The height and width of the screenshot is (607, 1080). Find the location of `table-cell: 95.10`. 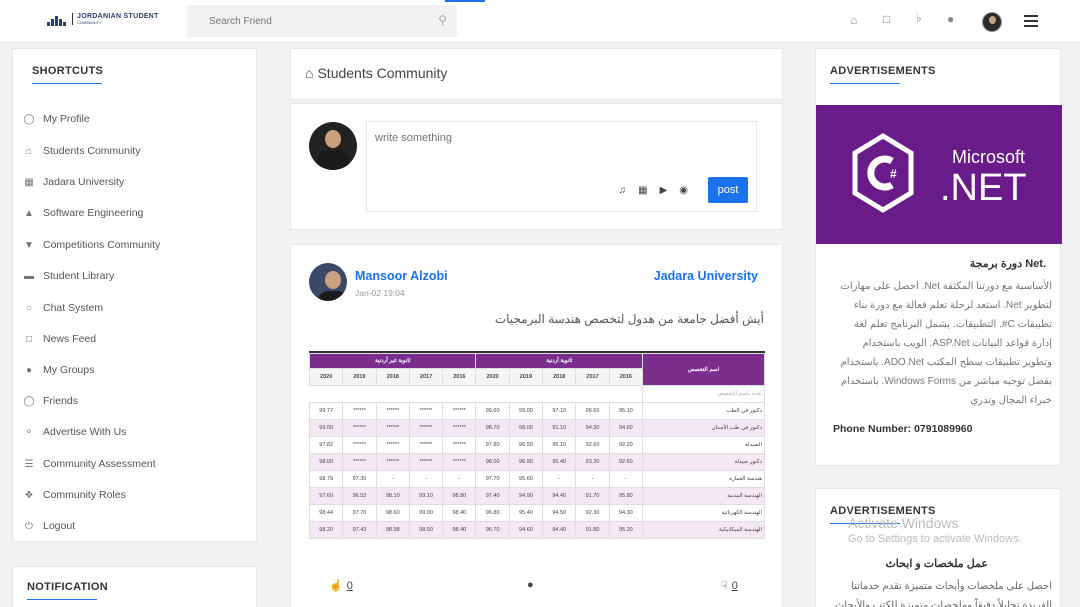

table-cell: 95.10 is located at coordinates (559, 445).